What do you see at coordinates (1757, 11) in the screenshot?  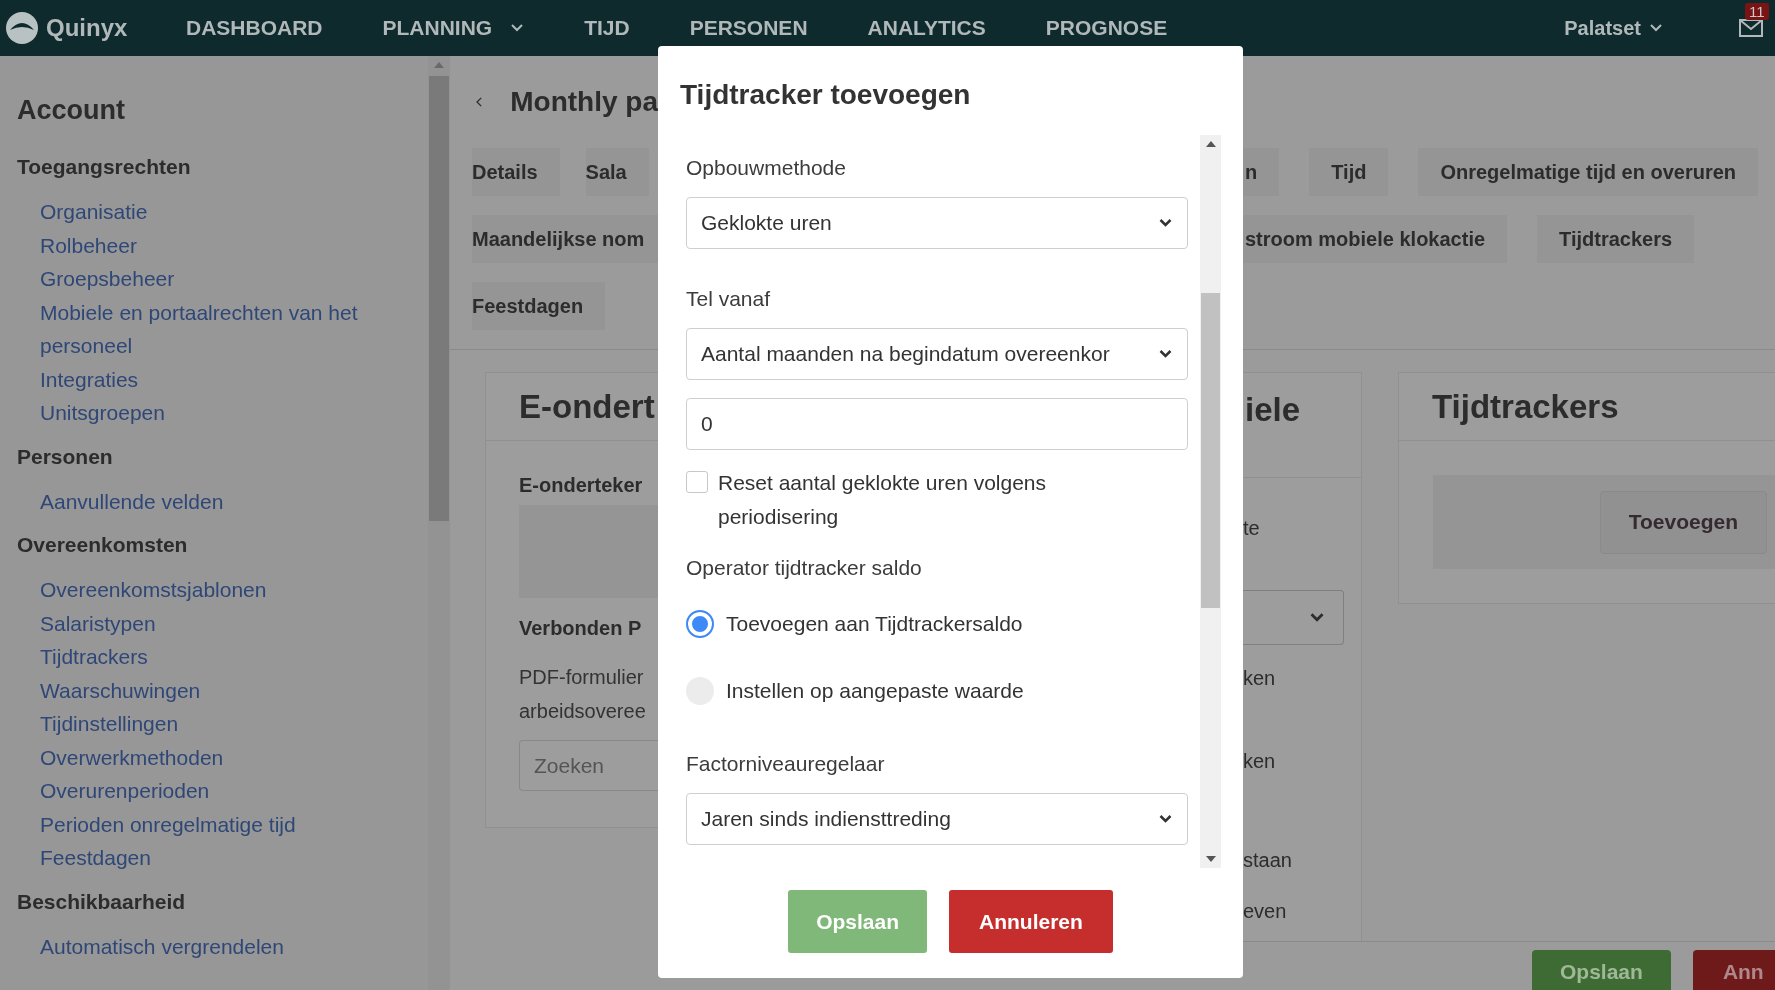 I see `notification-badge: 11` at bounding box center [1757, 11].